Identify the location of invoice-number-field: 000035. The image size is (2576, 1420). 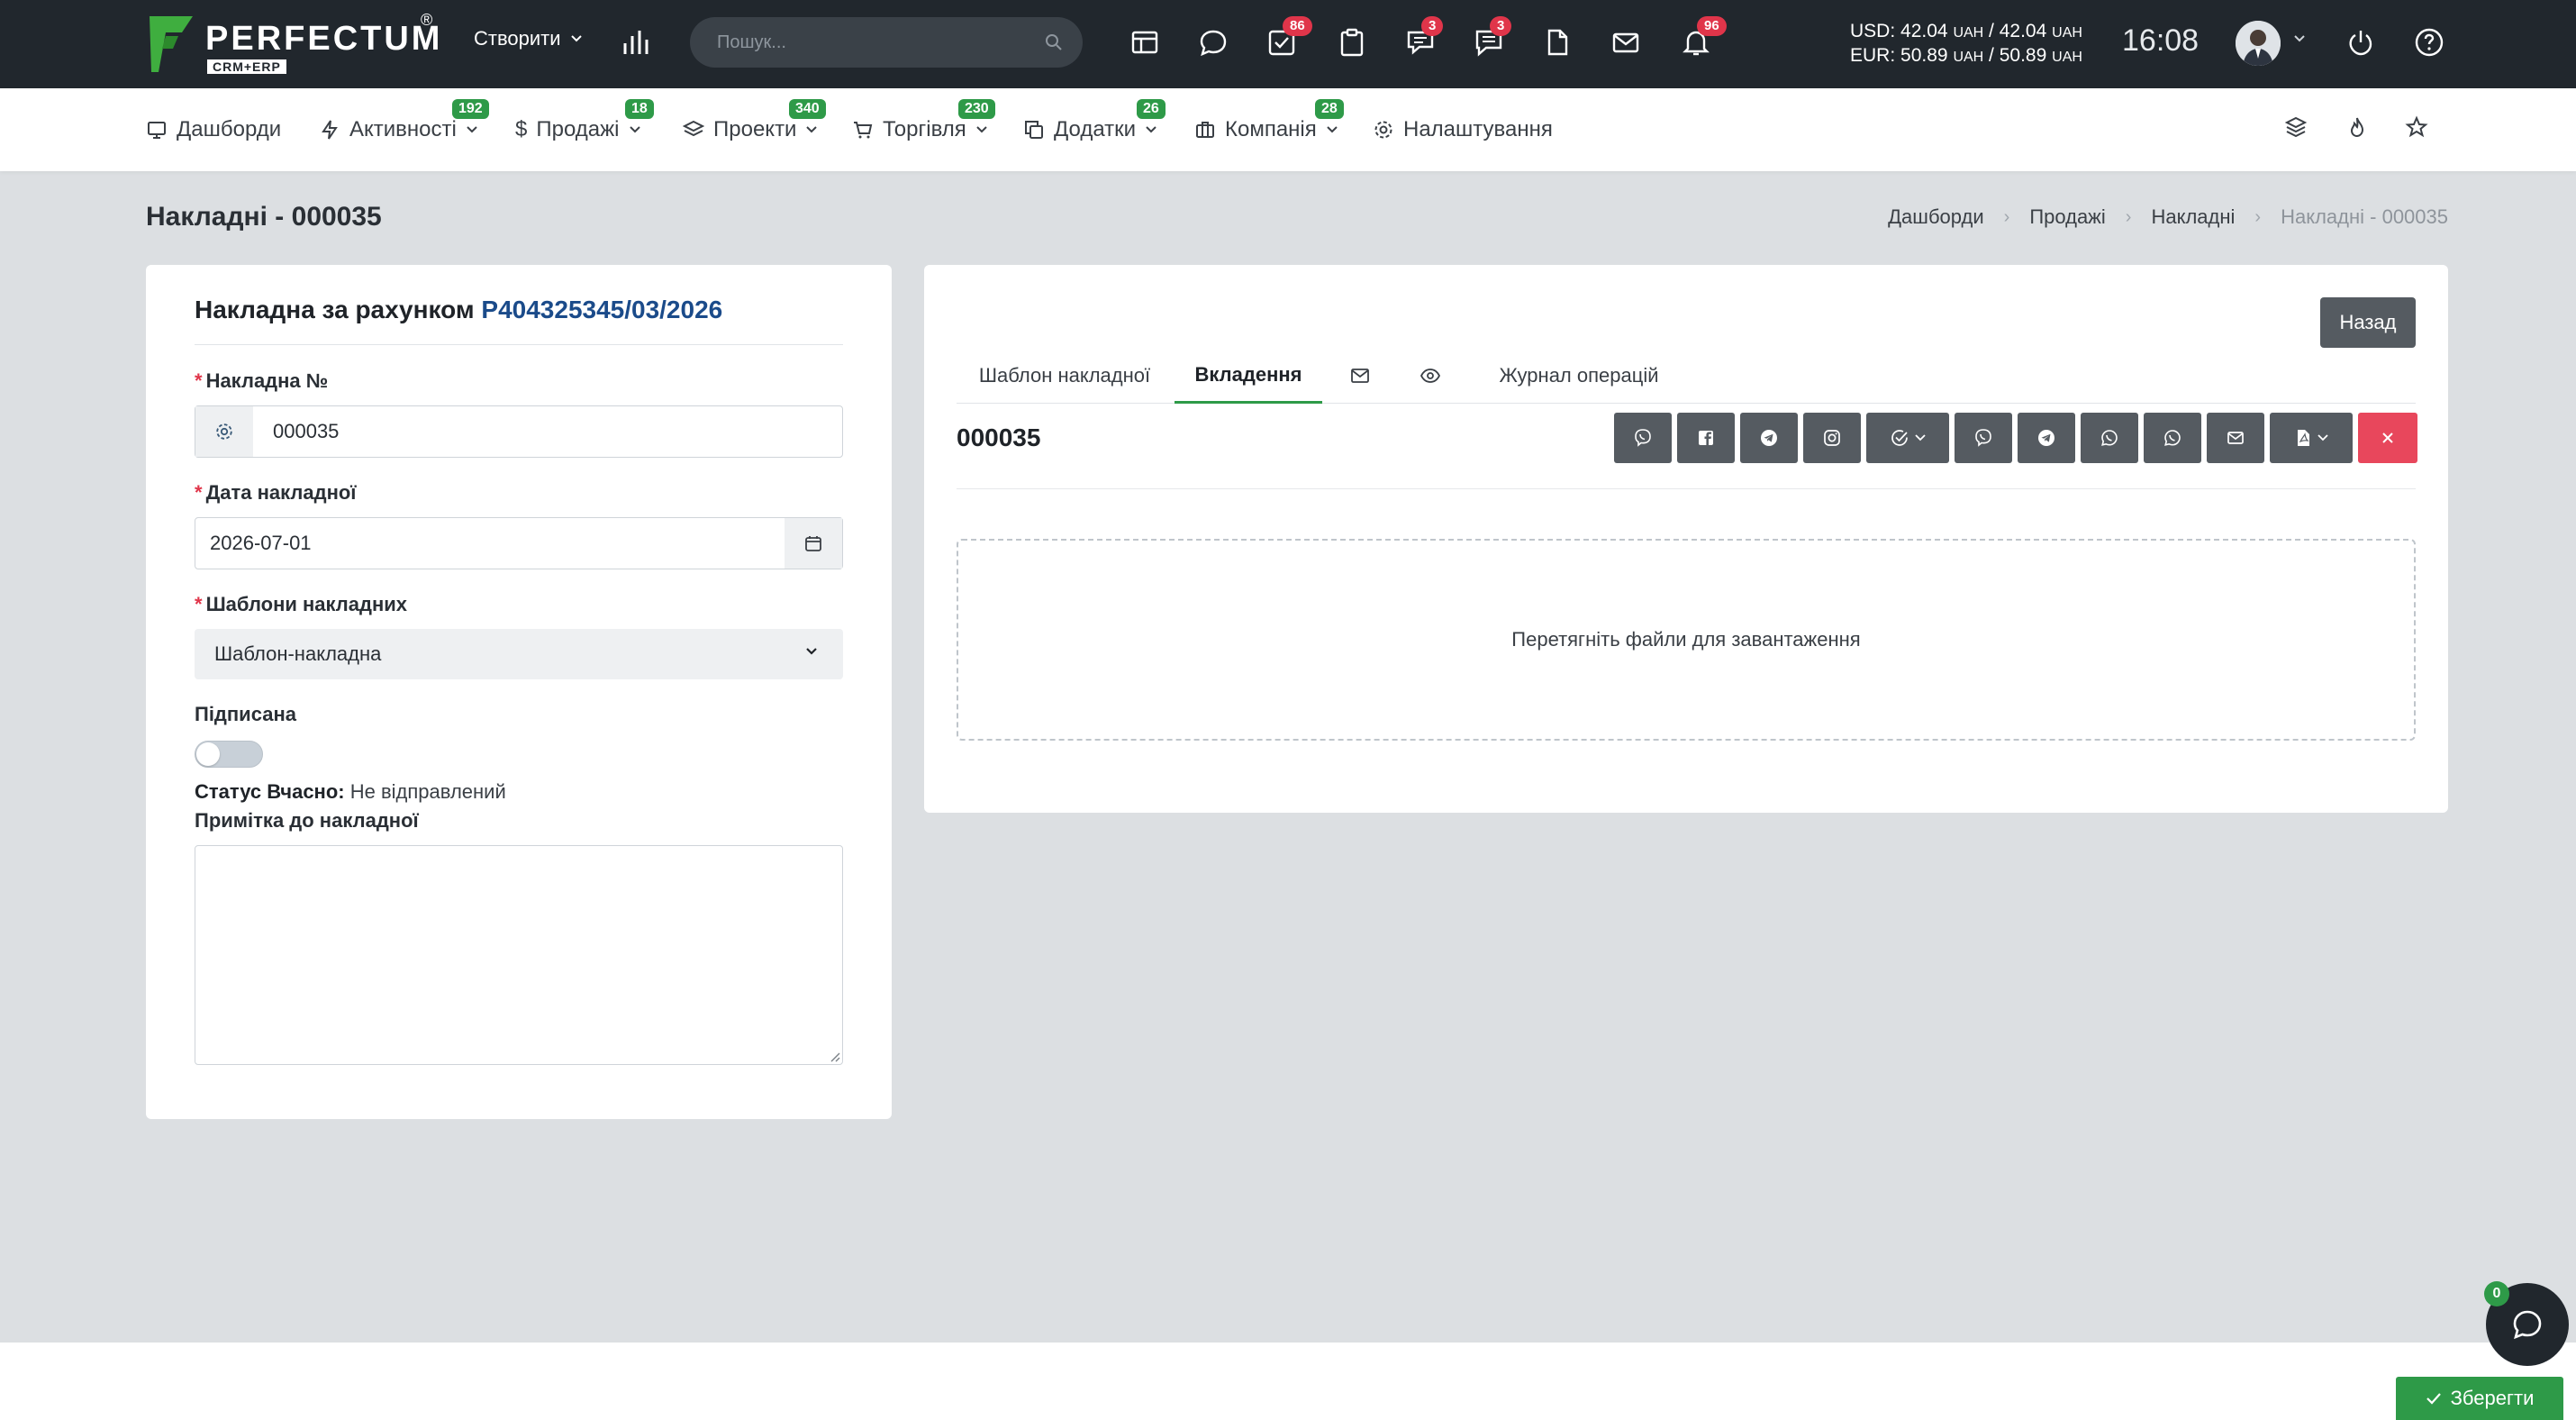
(519, 431).